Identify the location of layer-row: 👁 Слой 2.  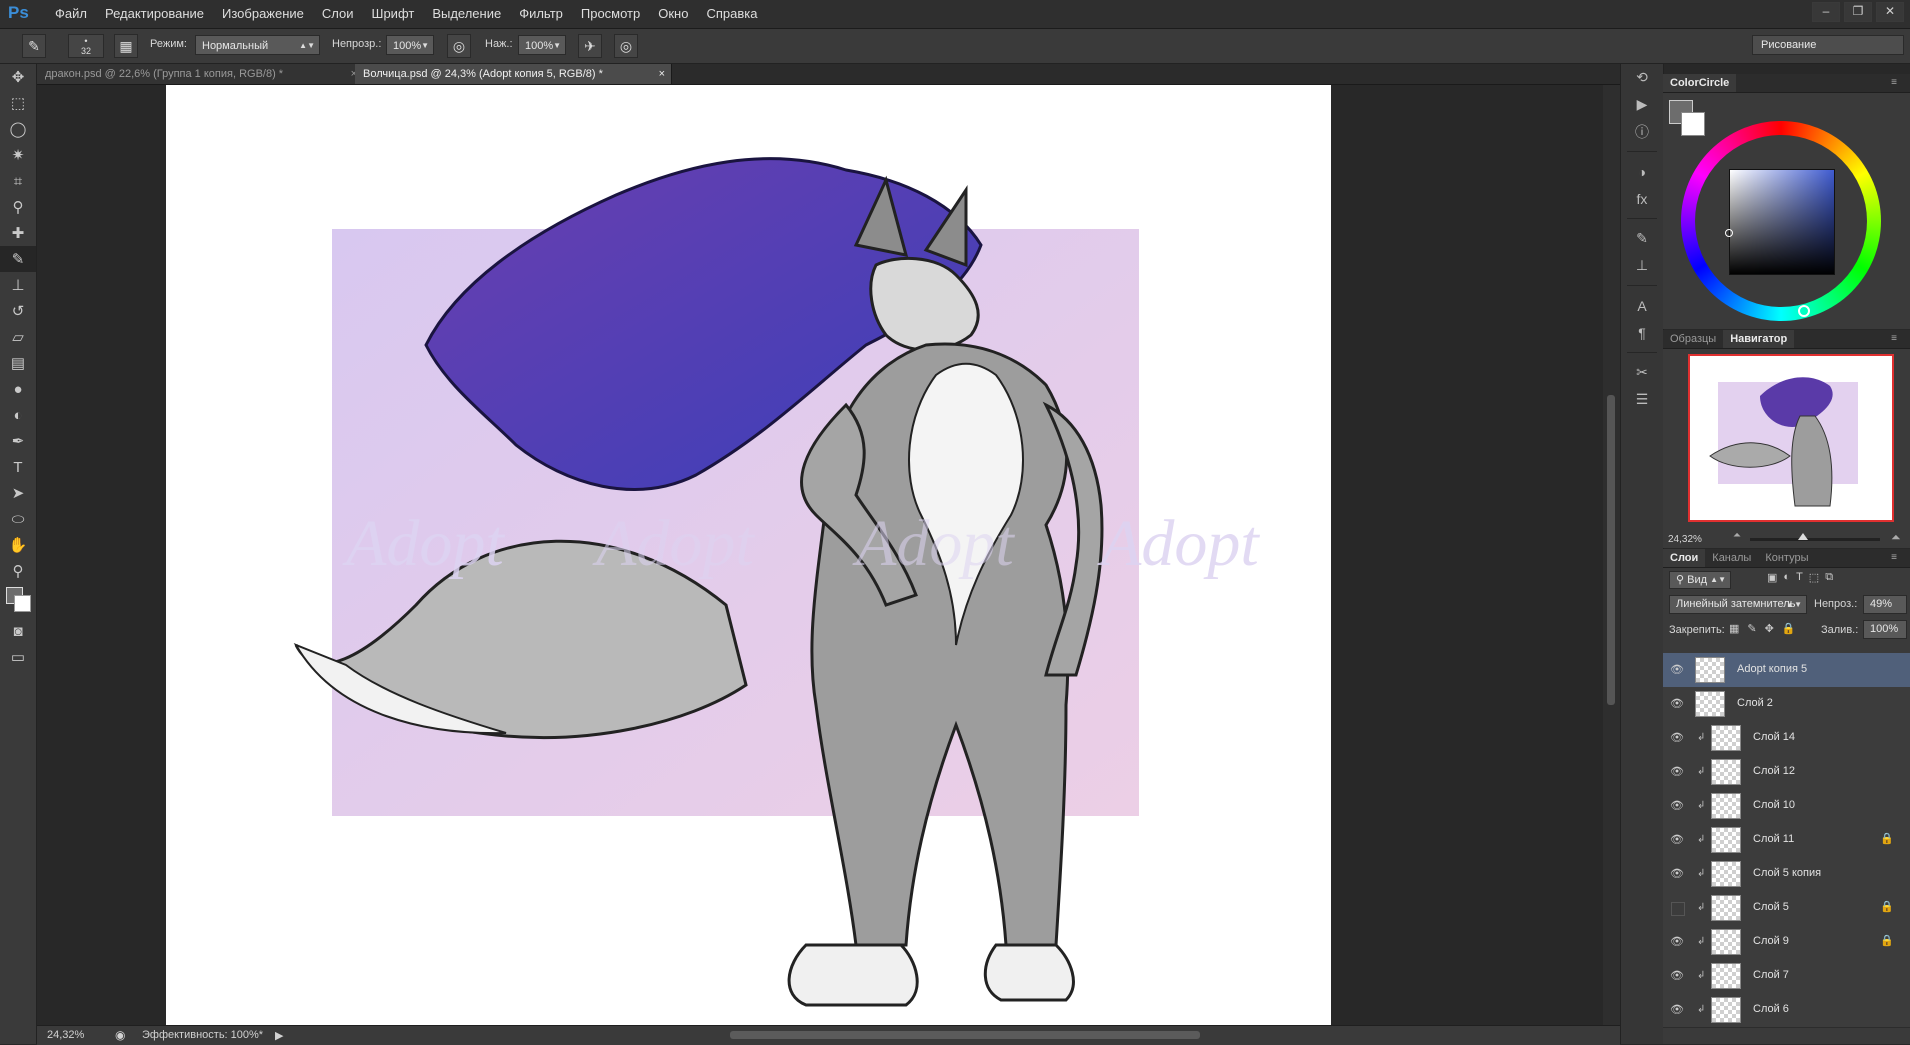
(1786, 704).